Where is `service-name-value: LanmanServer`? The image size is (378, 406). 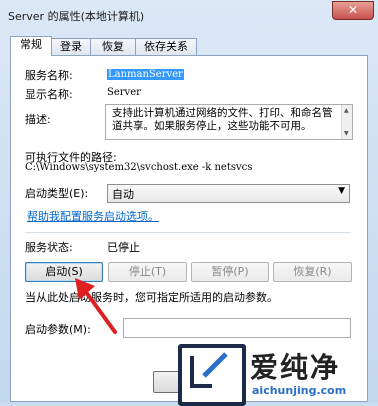 service-name-value: LanmanServer is located at coordinates (145, 73).